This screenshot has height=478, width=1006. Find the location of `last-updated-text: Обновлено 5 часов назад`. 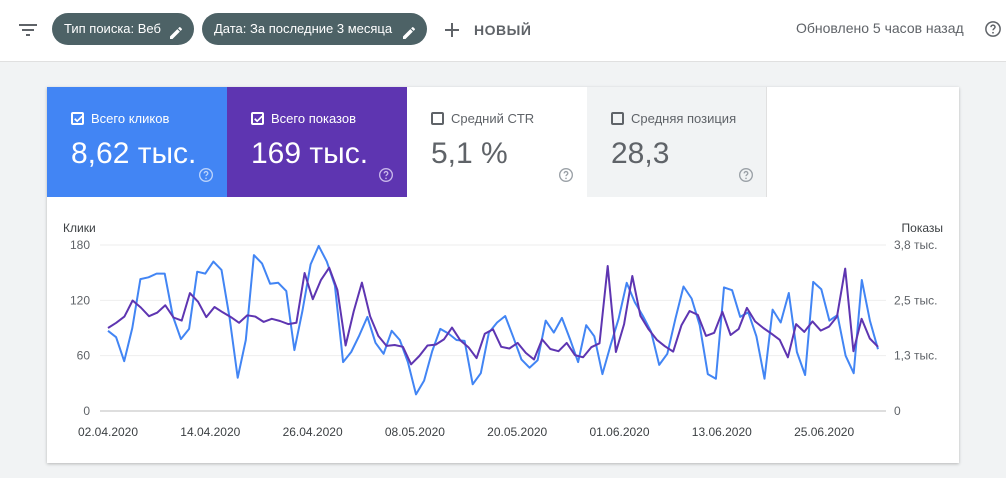

last-updated-text: Обновлено 5 часов назад is located at coordinates (880, 28).